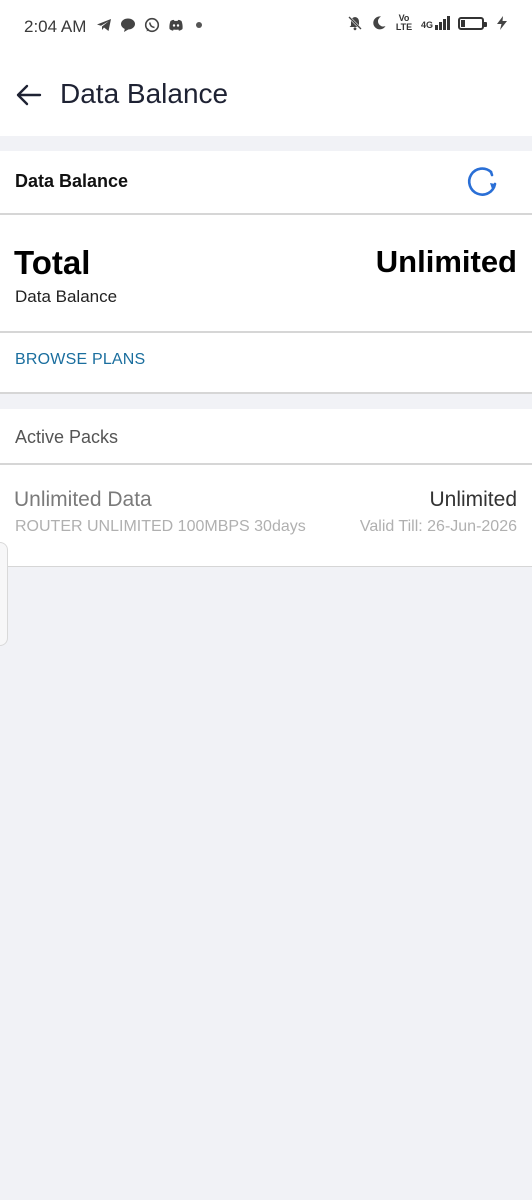 The height and width of the screenshot is (1200, 532). Describe the element at coordinates (4, 594) in the screenshot. I see `edge-panel-handle` at that location.